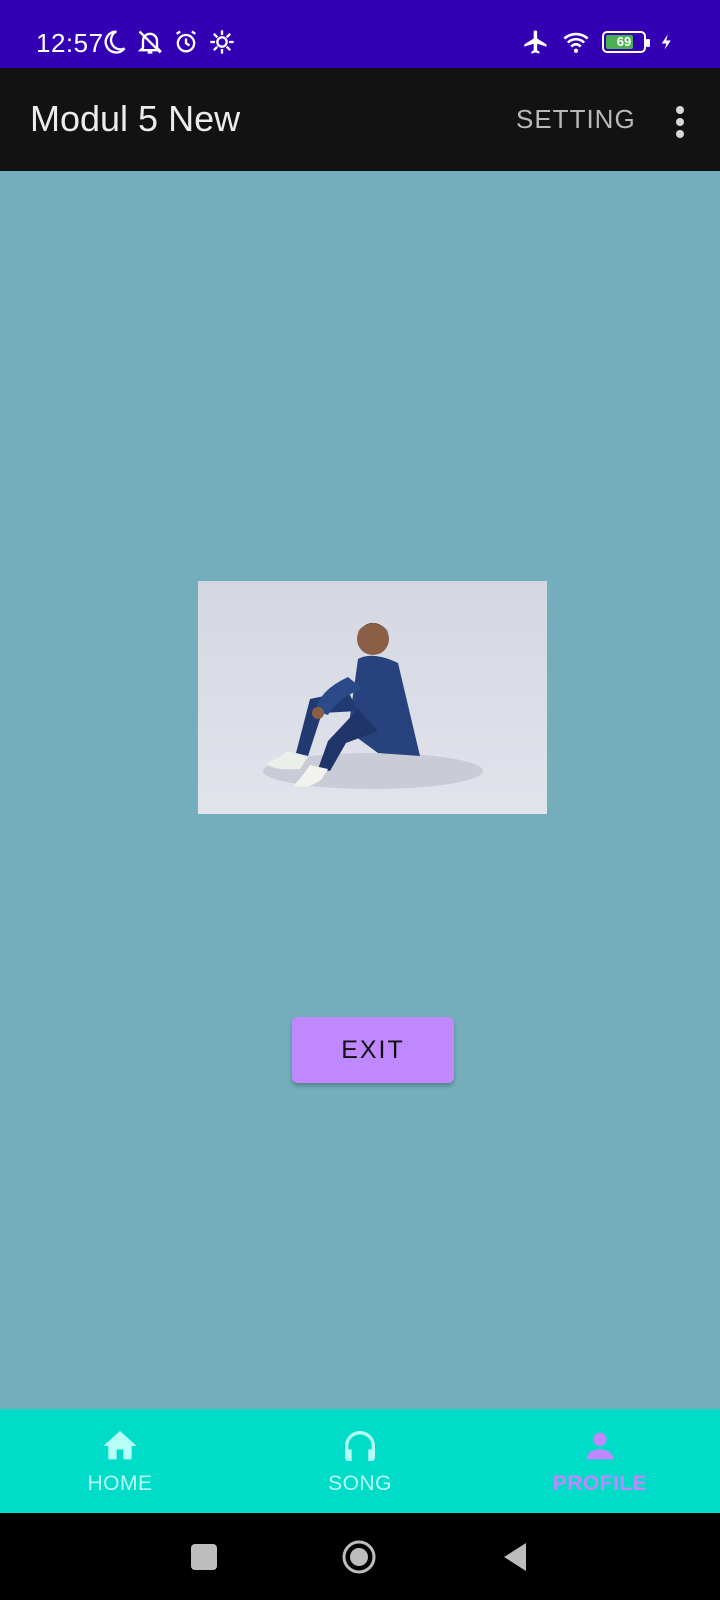 This screenshot has width=720, height=1600. I want to click on charging-bolt-icon, so click(666, 42).